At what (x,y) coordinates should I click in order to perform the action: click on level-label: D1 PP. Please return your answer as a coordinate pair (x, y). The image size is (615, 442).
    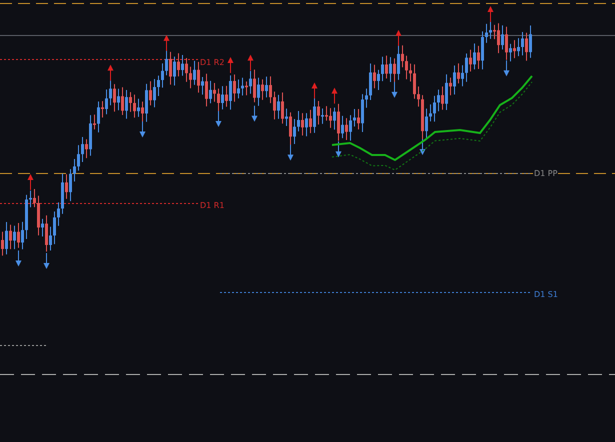
    Looking at the image, I should click on (545, 174).